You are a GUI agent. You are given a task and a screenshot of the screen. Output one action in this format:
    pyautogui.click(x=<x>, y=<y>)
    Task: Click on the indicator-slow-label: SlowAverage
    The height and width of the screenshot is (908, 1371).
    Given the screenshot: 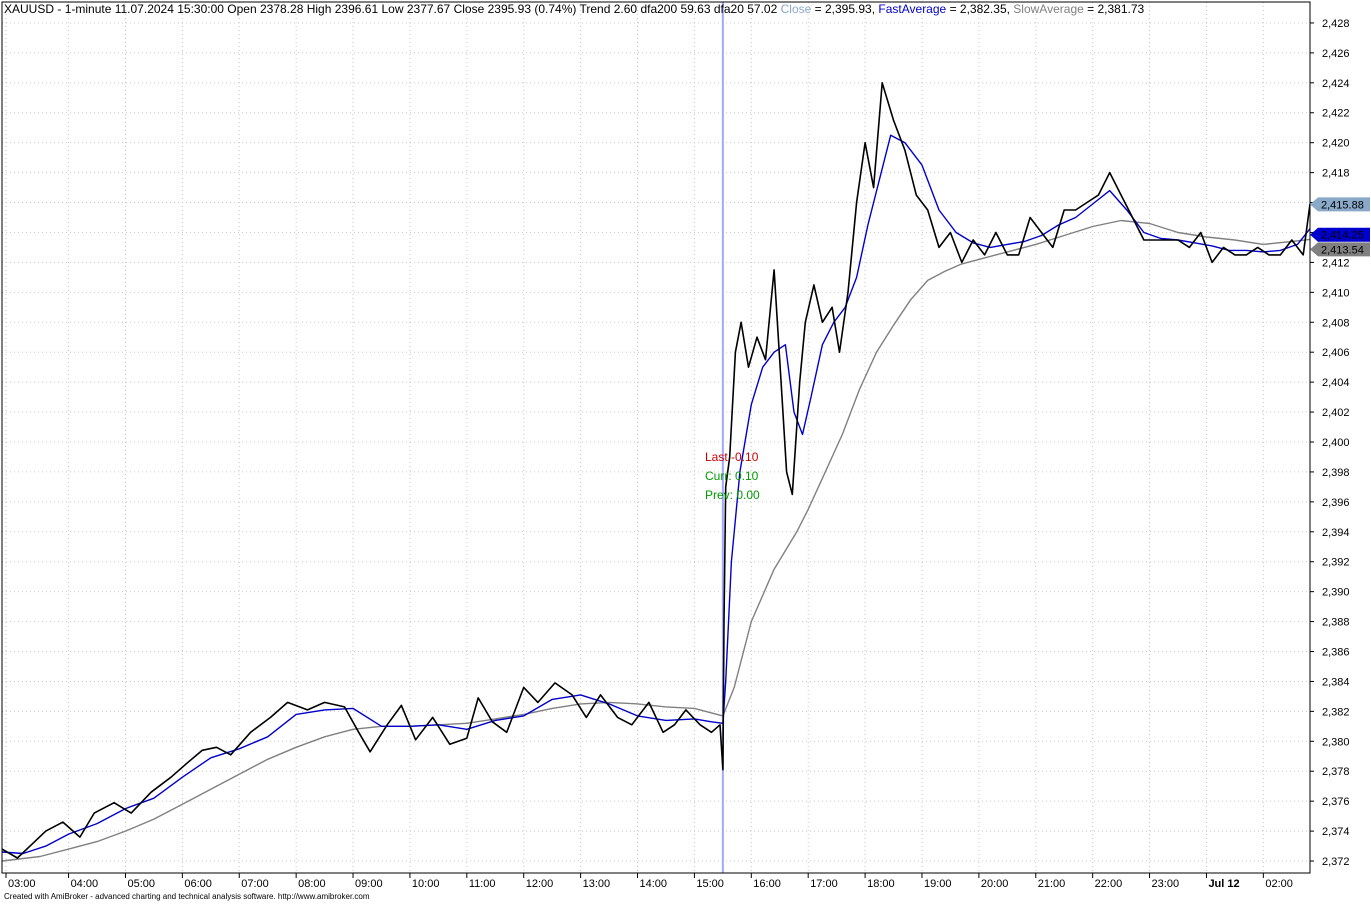 What is the action you would take?
    pyautogui.click(x=1048, y=9)
    